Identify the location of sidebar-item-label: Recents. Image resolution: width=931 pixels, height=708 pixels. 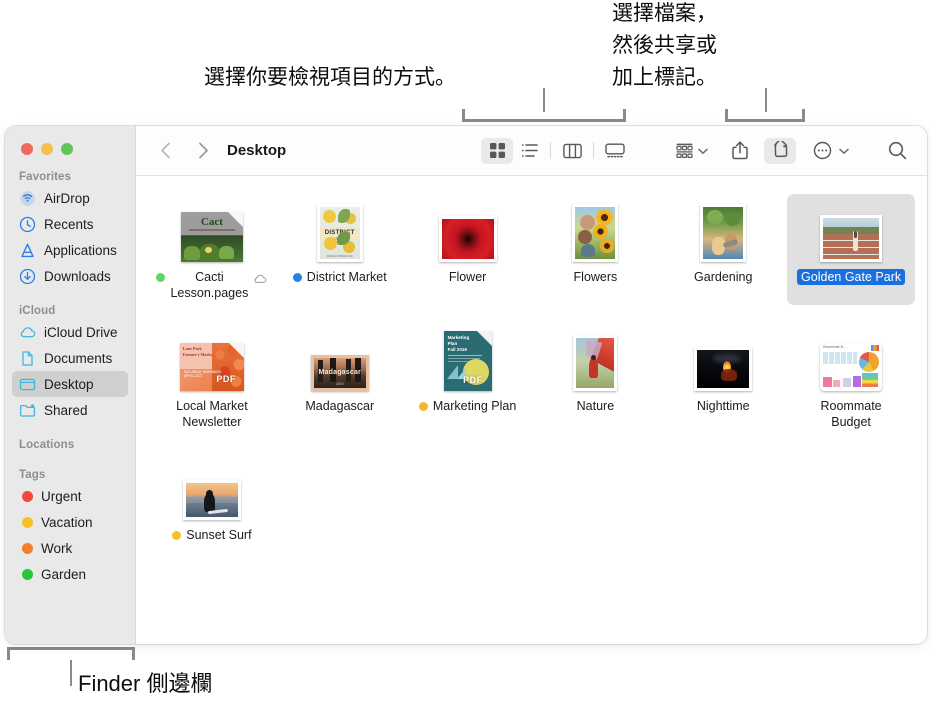
(69, 224).